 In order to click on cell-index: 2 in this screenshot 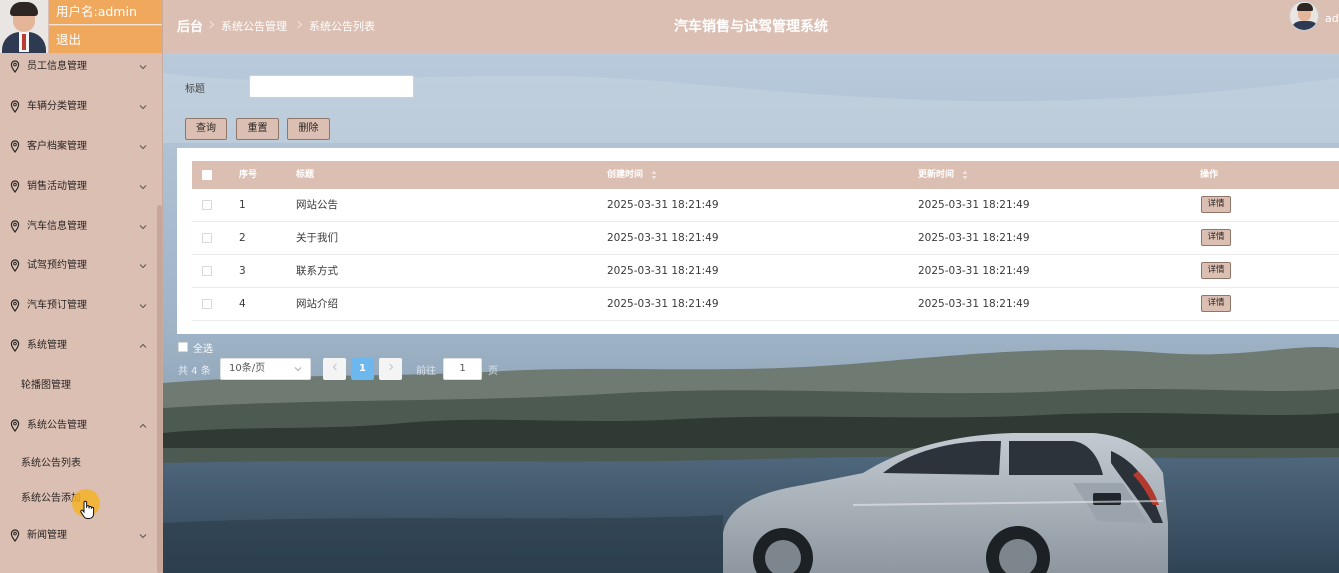, I will do `click(242, 238)`.